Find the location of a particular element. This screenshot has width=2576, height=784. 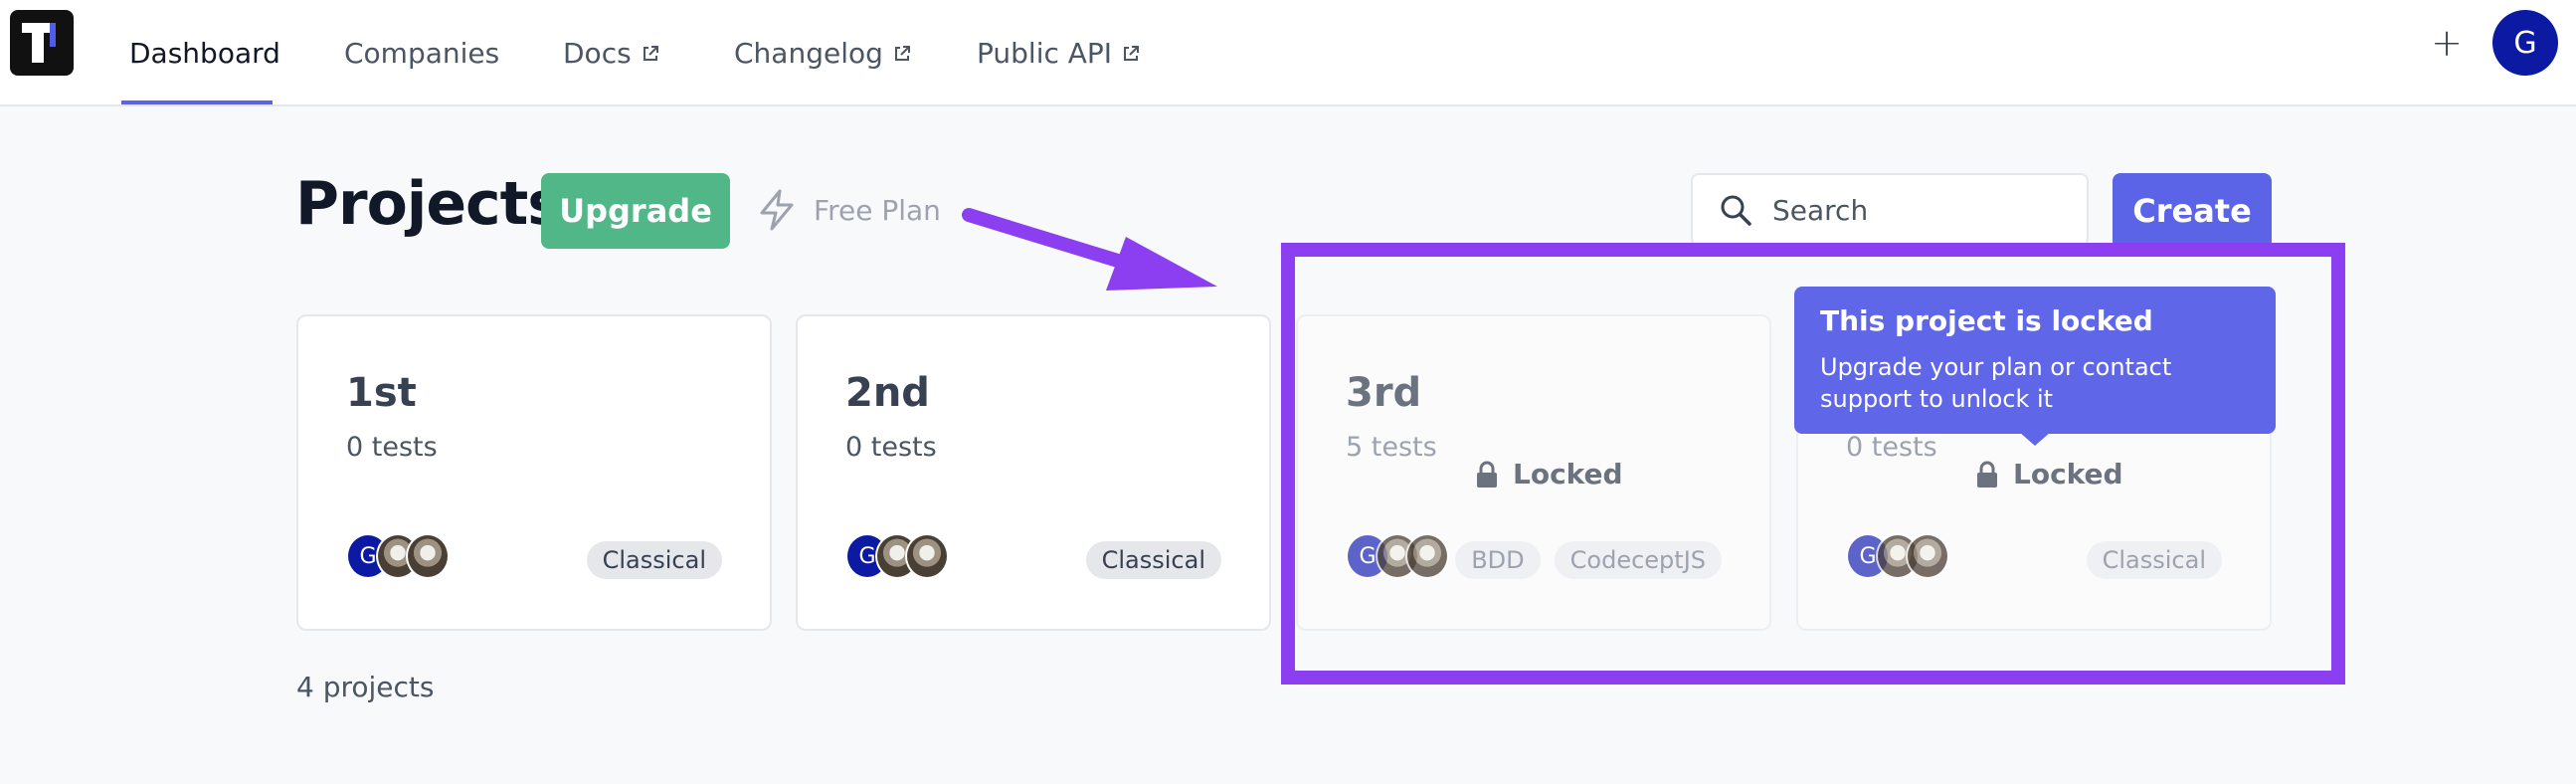

plan-label: Free Plan is located at coordinates (877, 210).